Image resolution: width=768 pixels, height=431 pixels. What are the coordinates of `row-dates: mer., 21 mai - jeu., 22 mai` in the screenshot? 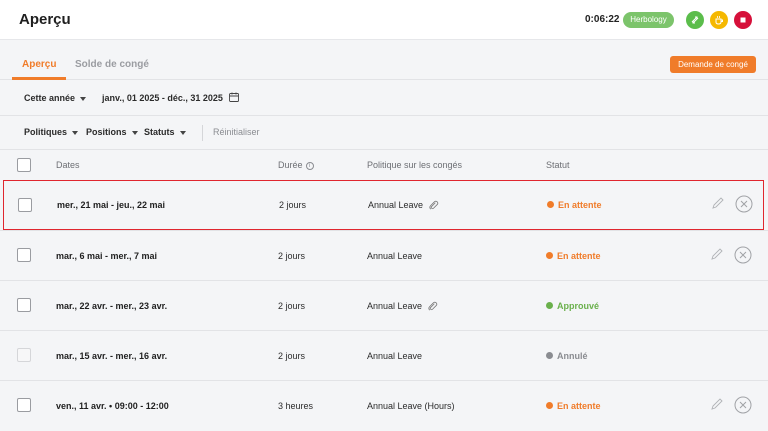 It's located at (111, 205).